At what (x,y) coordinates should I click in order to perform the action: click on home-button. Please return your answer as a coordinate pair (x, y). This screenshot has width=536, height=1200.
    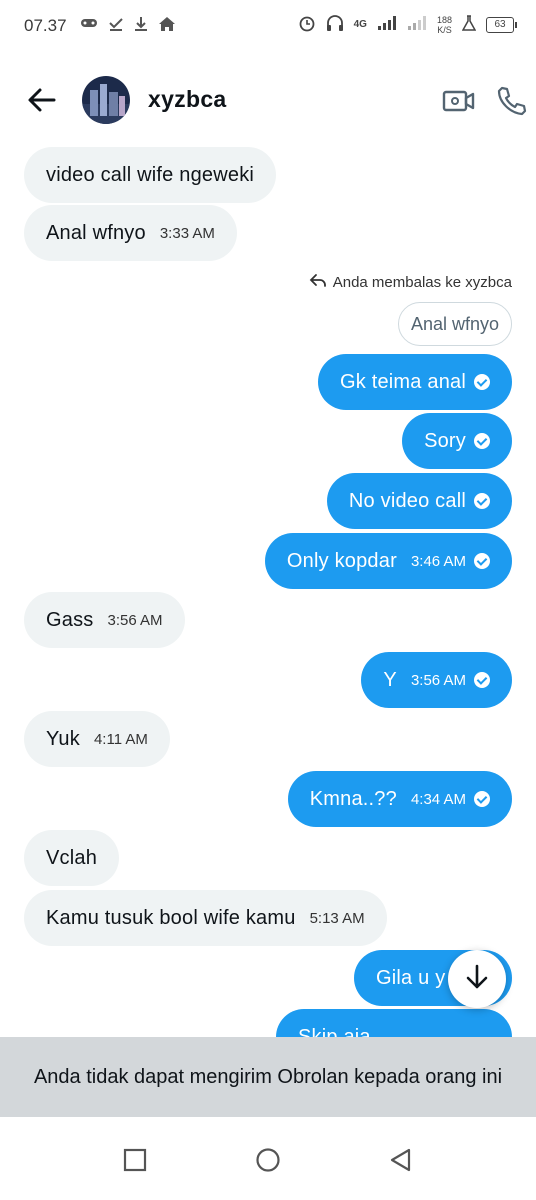
    Looking at the image, I should click on (268, 1160).